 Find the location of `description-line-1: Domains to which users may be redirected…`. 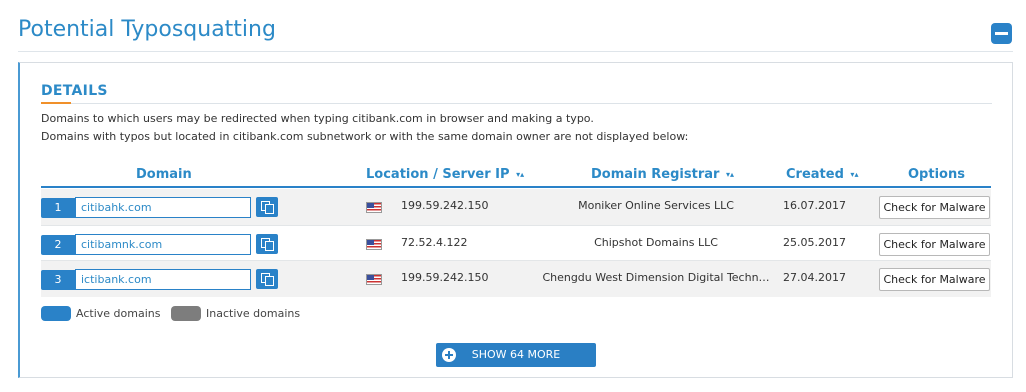

description-line-1: Domains to which users may be redirected… is located at coordinates (317, 118).